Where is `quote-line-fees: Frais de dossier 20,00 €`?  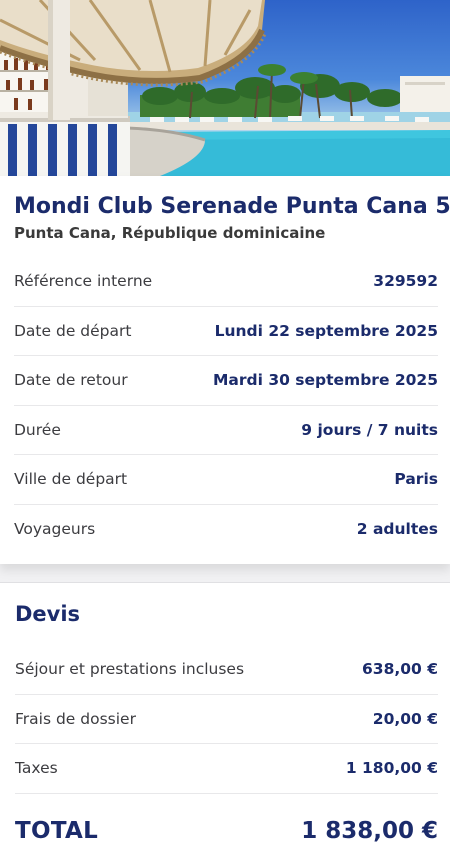
quote-line-fees: Frais de dossier 20,00 € is located at coordinates (226, 719).